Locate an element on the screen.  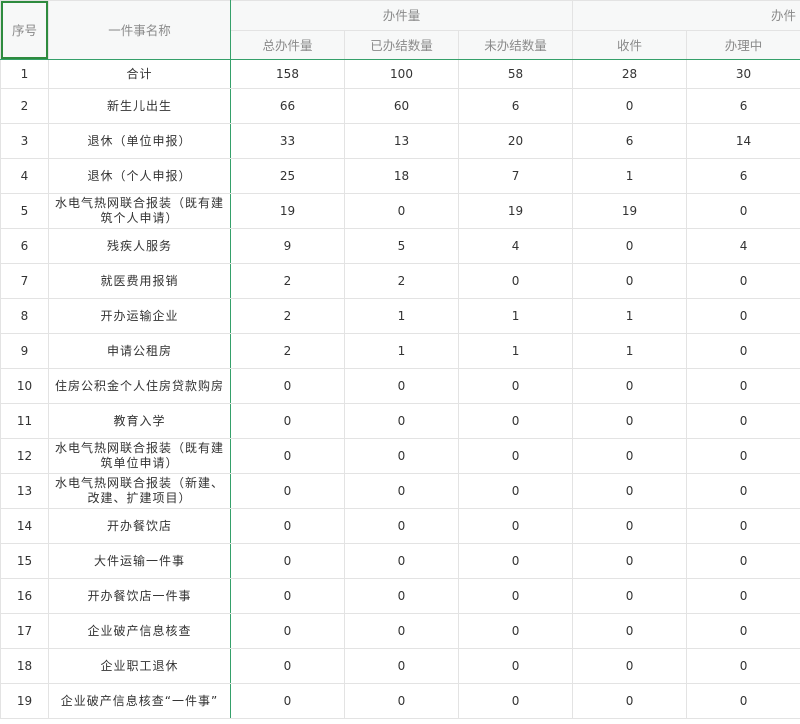
row-seq-cell: 8 is located at coordinates (24, 316).